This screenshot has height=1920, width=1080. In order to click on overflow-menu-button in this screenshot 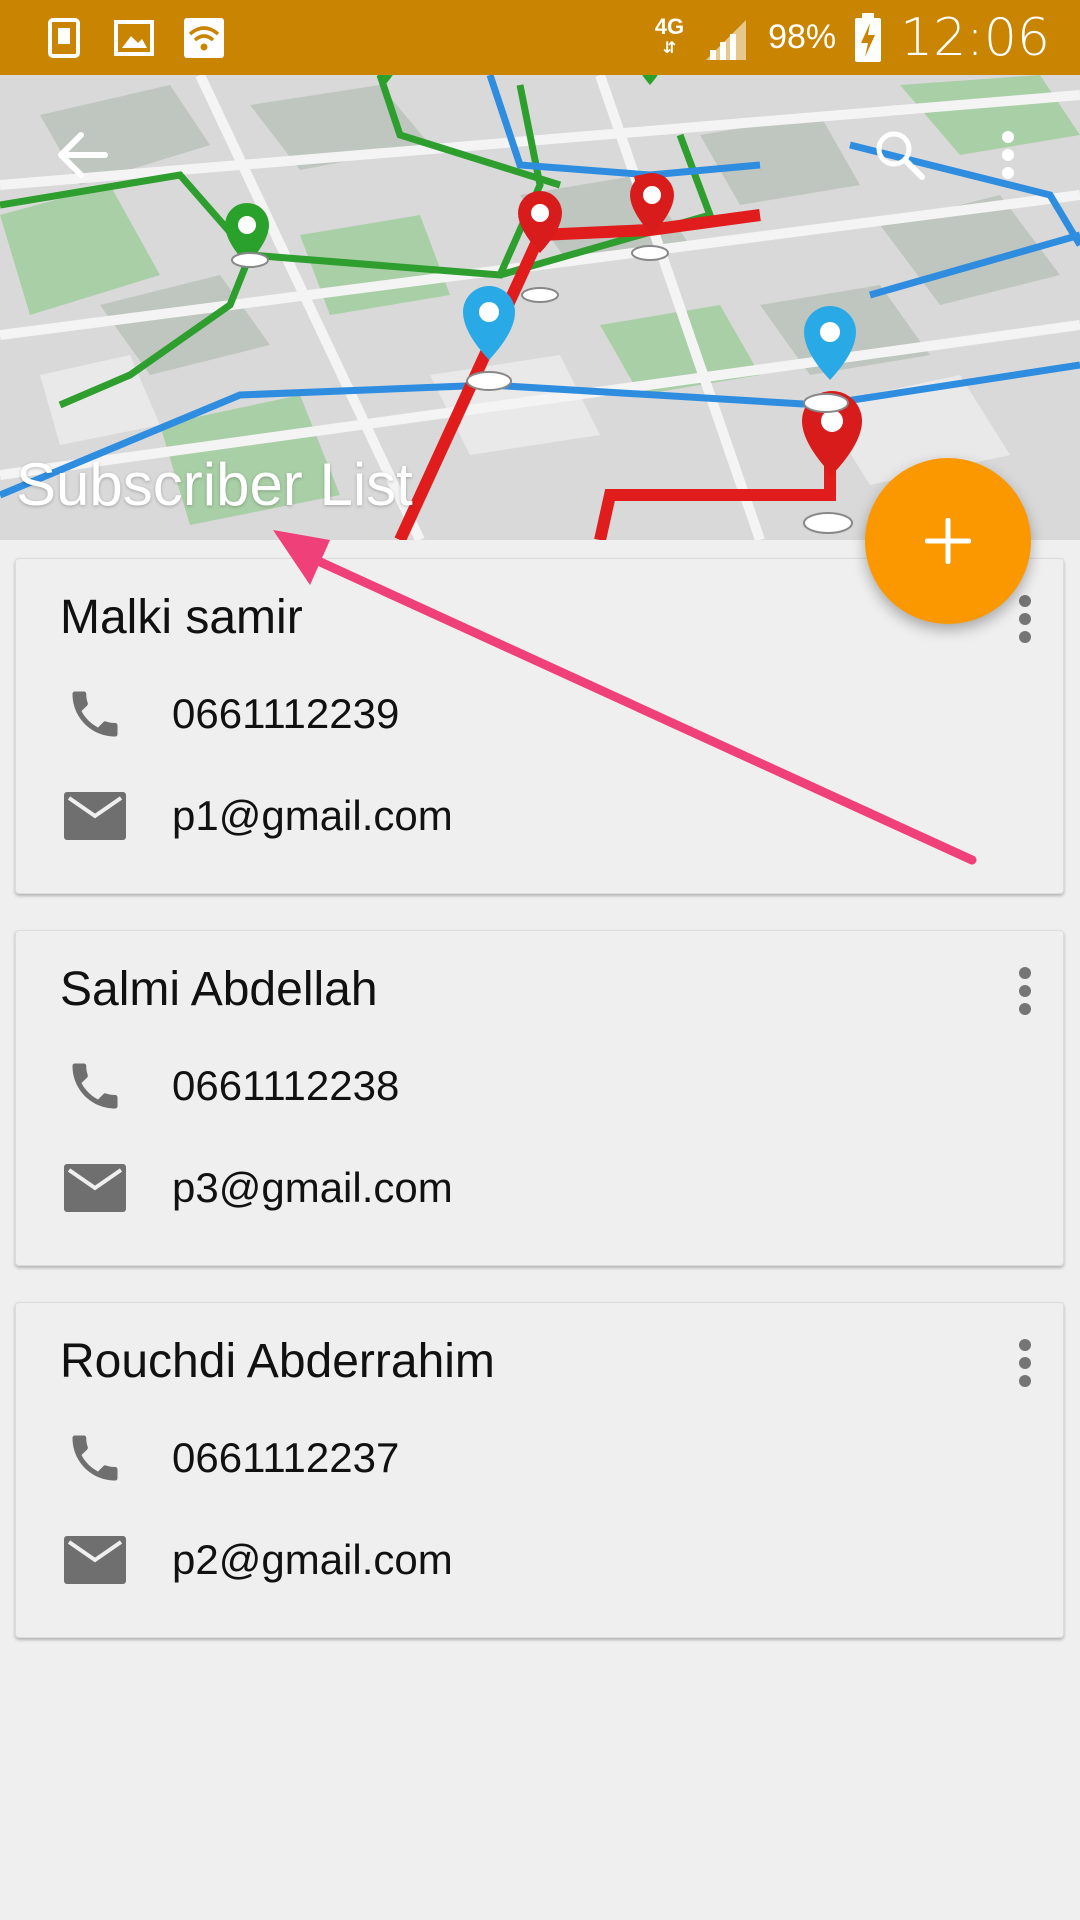, I will do `click(1008, 155)`.